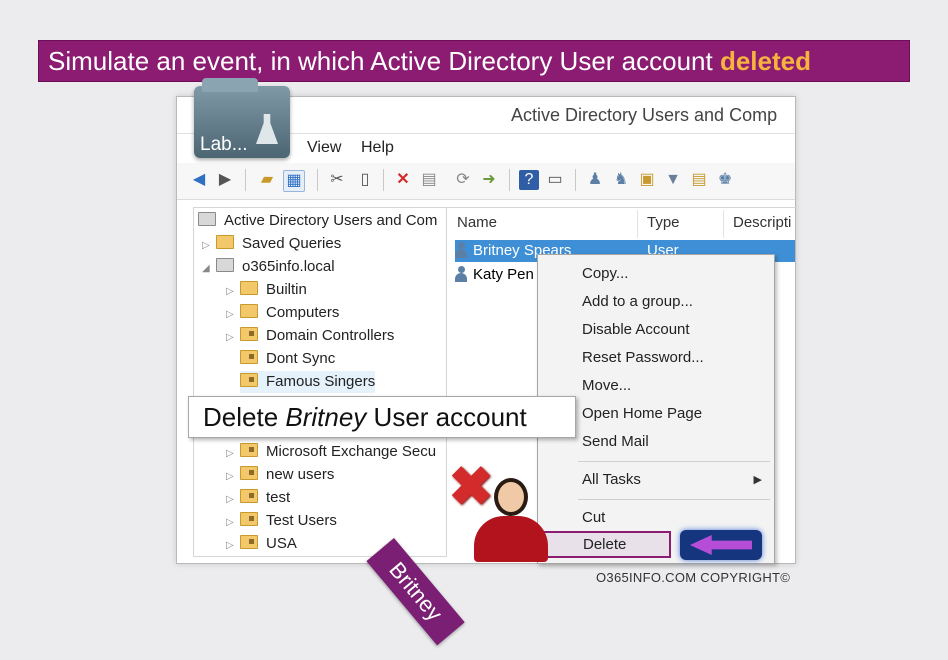 The image size is (948, 660). I want to click on ou-icon: ▣, so click(647, 180).